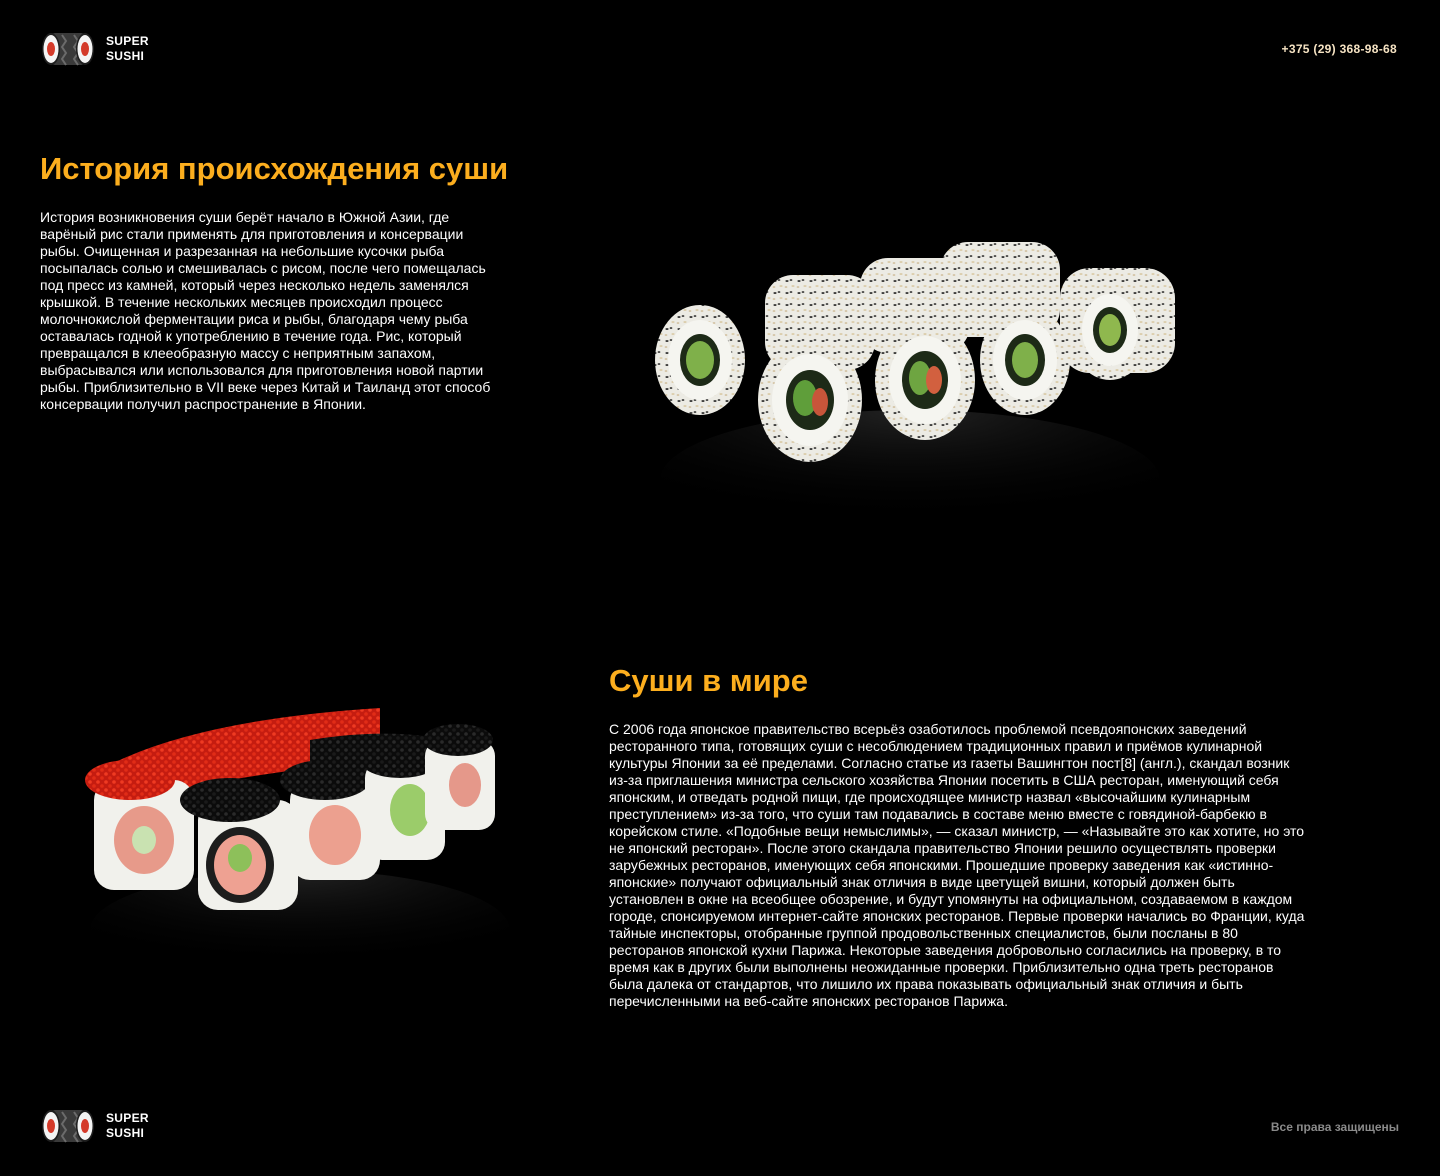 Image resolution: width=1440 pixels, height=1176 pixels. I want to click on history-title: История происхождения суши, so click(274, 168).